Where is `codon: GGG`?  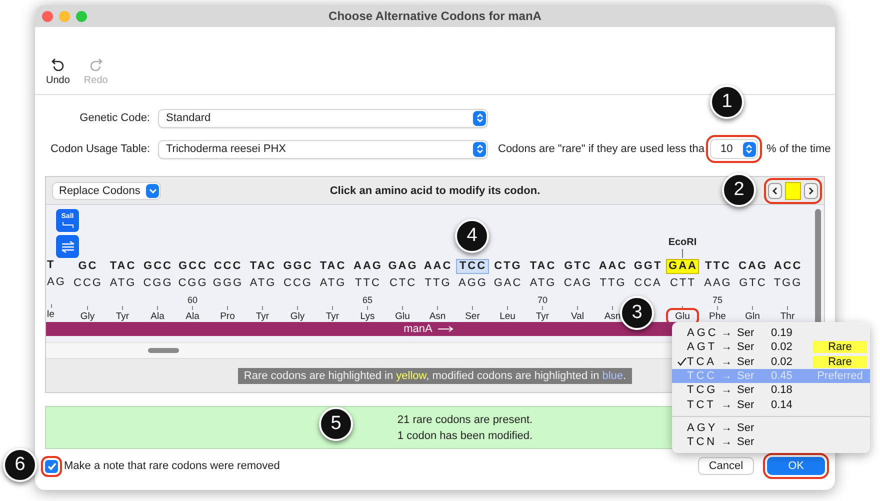 codon: GGG is located at coordinates (228, 283).